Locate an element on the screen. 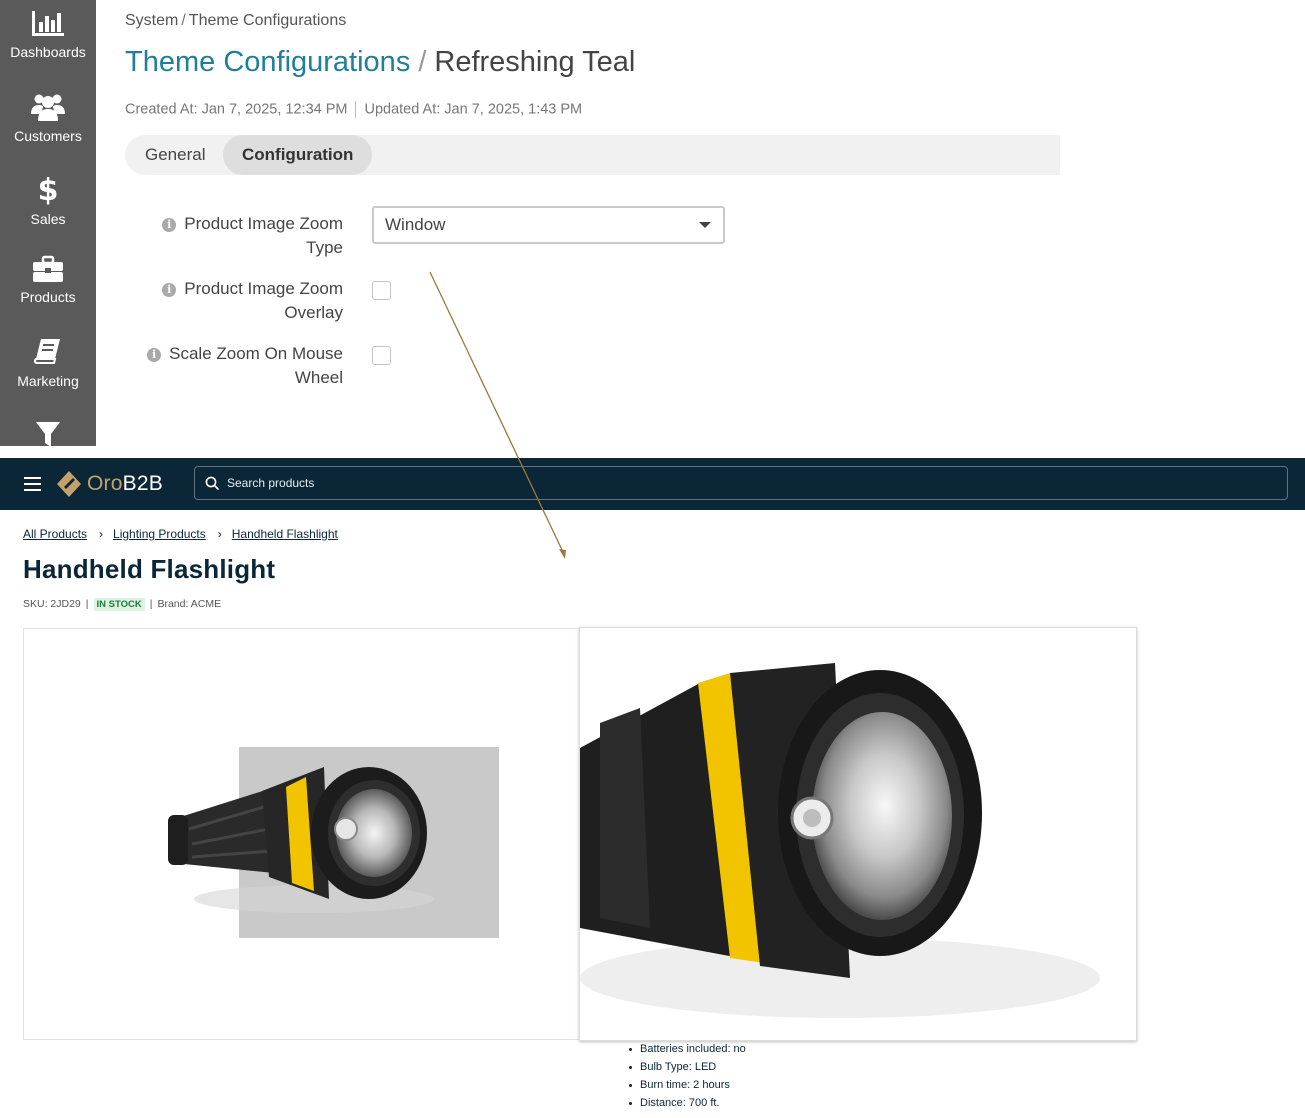  sidebar-item-products: Products is located at coordinates (48, 280).